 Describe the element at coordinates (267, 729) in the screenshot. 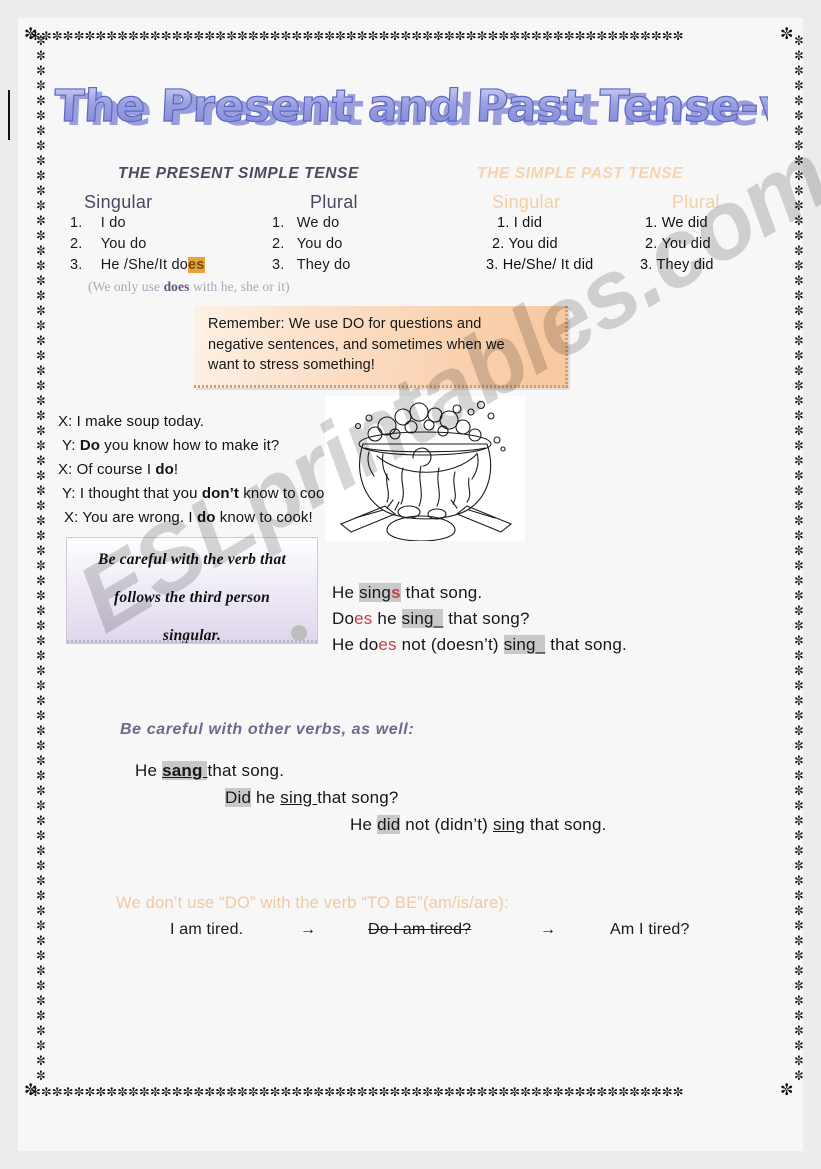

I see `other-verbs-heading: Be careful with other verbs, as well:` at that location.